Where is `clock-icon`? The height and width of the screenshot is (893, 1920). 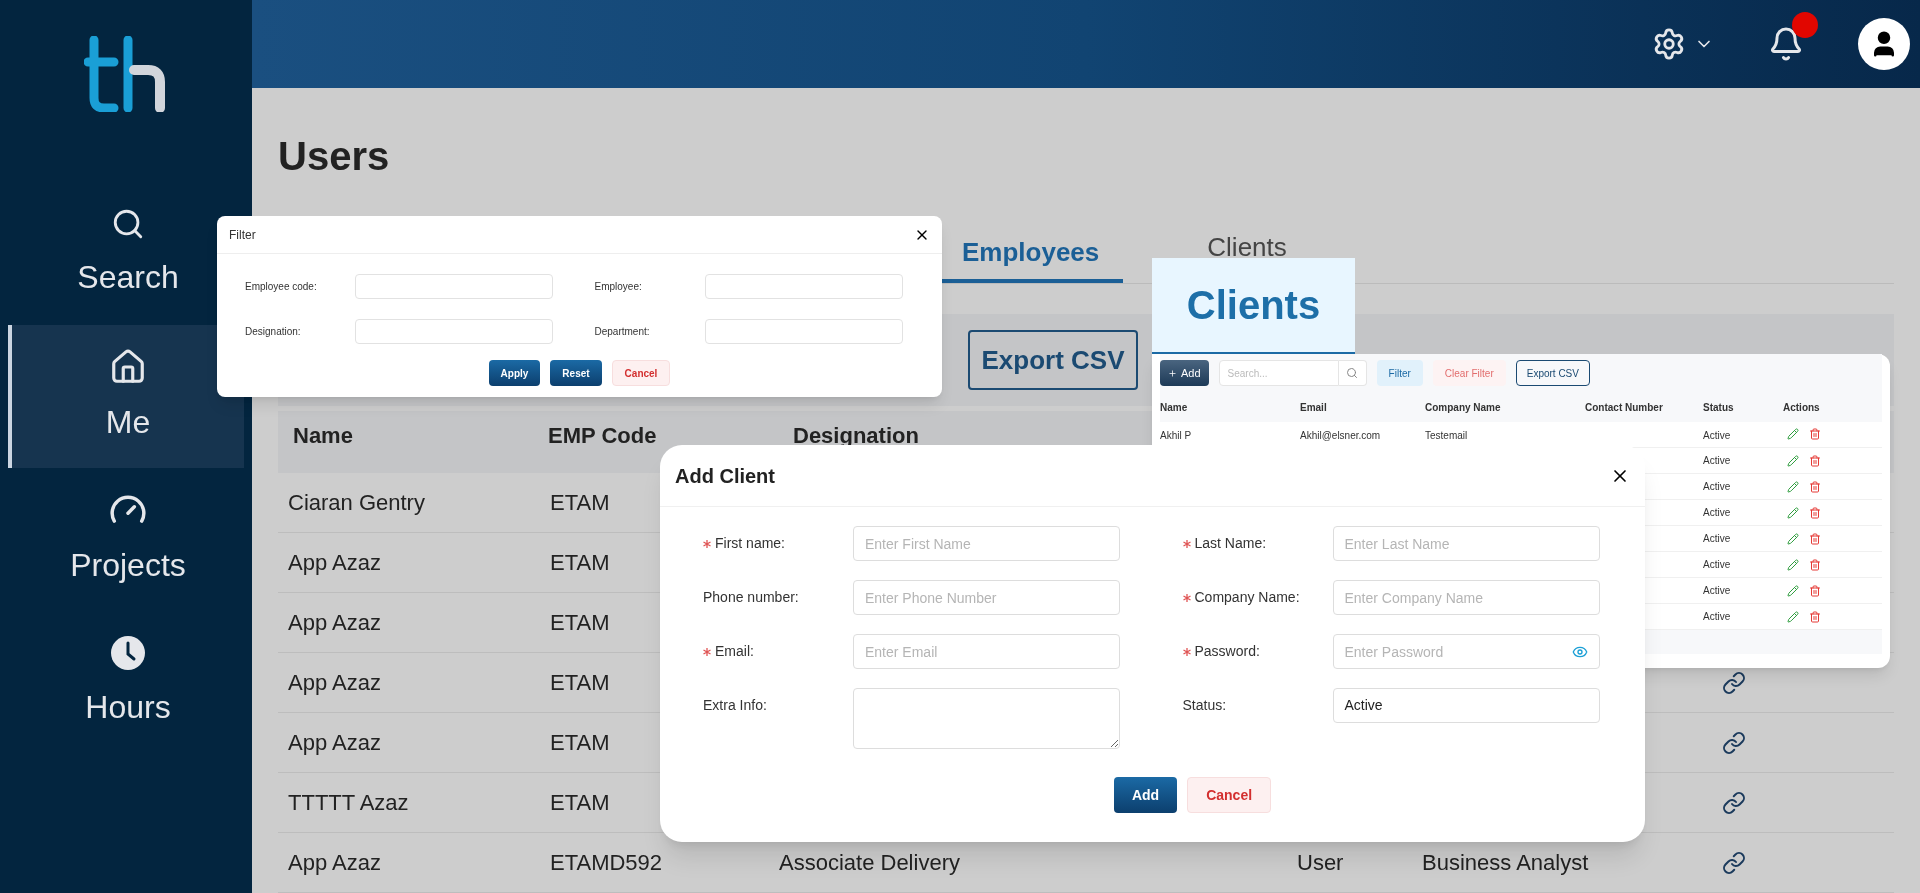 clock-icon is located at coordinates (128, 652).